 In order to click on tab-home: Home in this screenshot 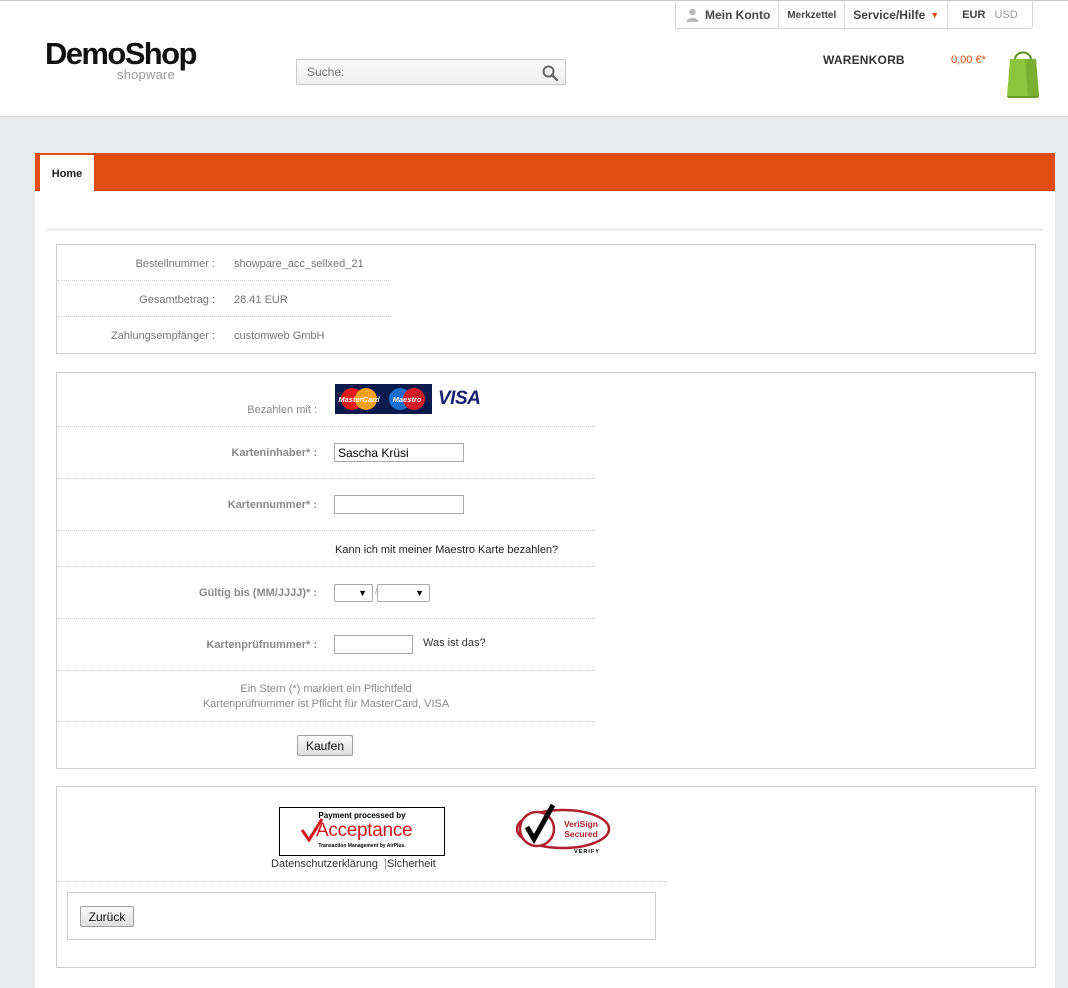, I will do `click(67, 173)`.